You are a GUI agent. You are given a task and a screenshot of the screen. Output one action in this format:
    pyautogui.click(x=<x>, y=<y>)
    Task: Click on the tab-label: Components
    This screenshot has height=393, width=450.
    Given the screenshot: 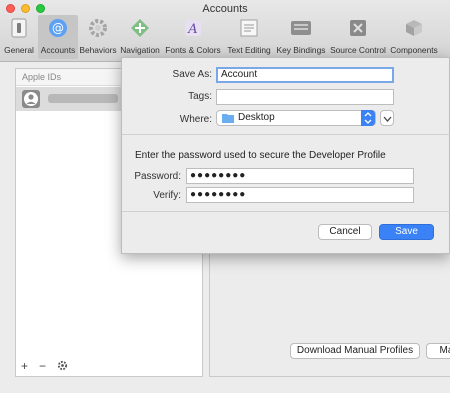 What is the action you would take?
    pyautogui.click(x=414, y=50)
    